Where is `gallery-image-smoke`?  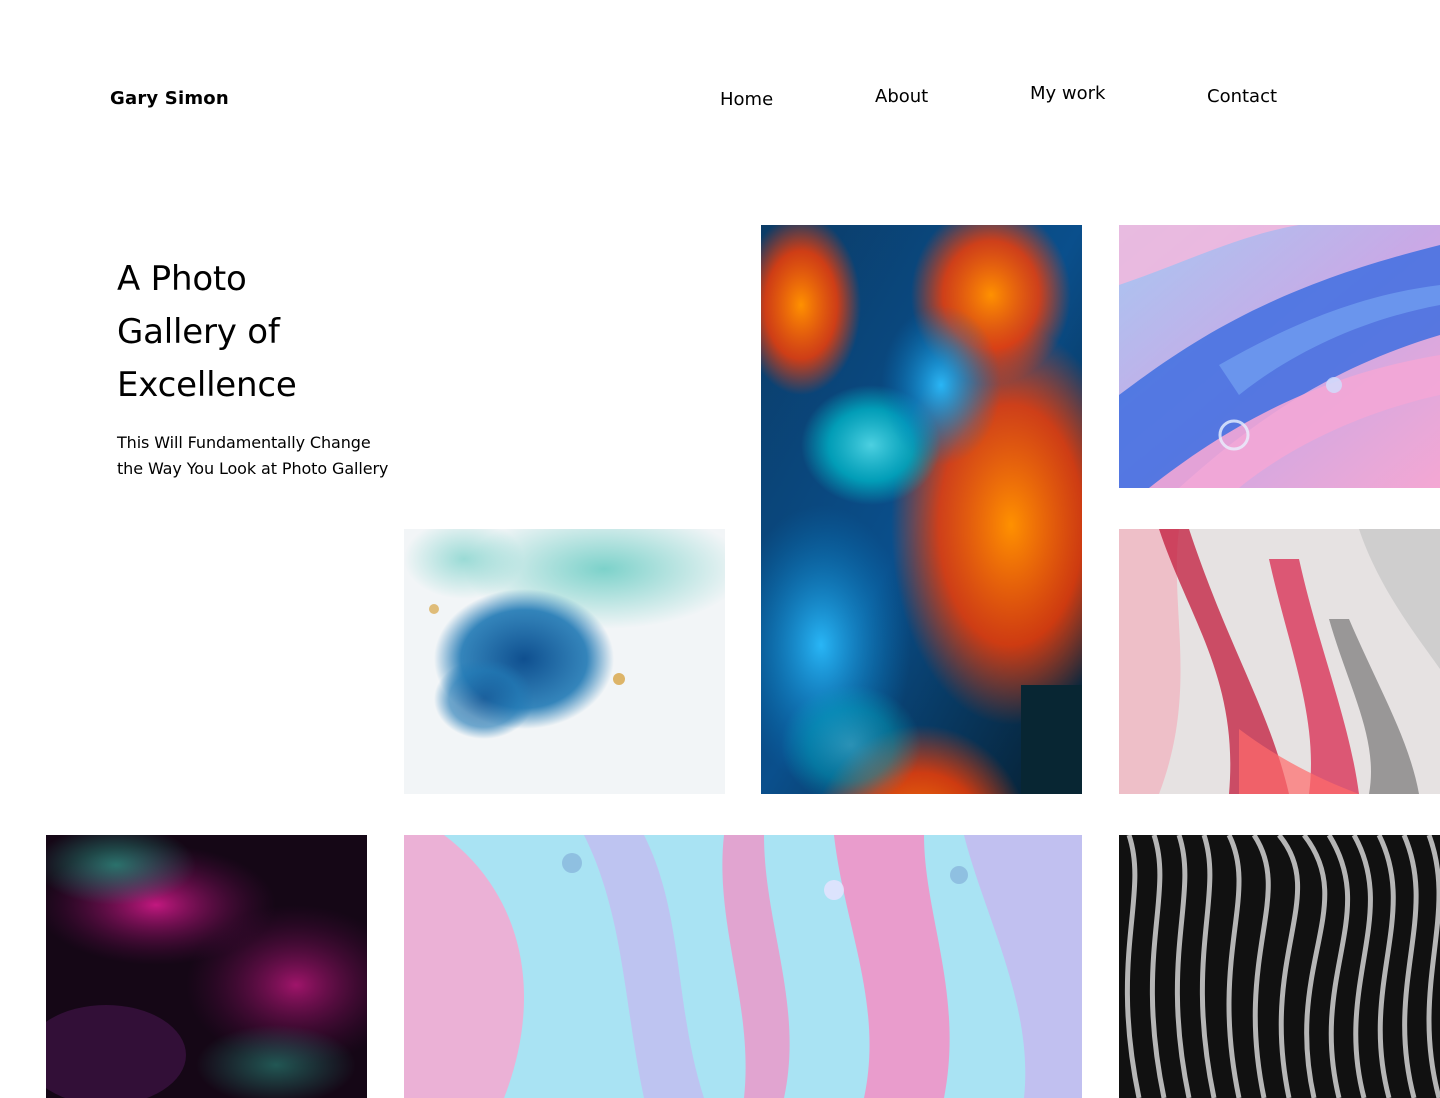 gallery-image-smoke is located at coordinates (921, 509).